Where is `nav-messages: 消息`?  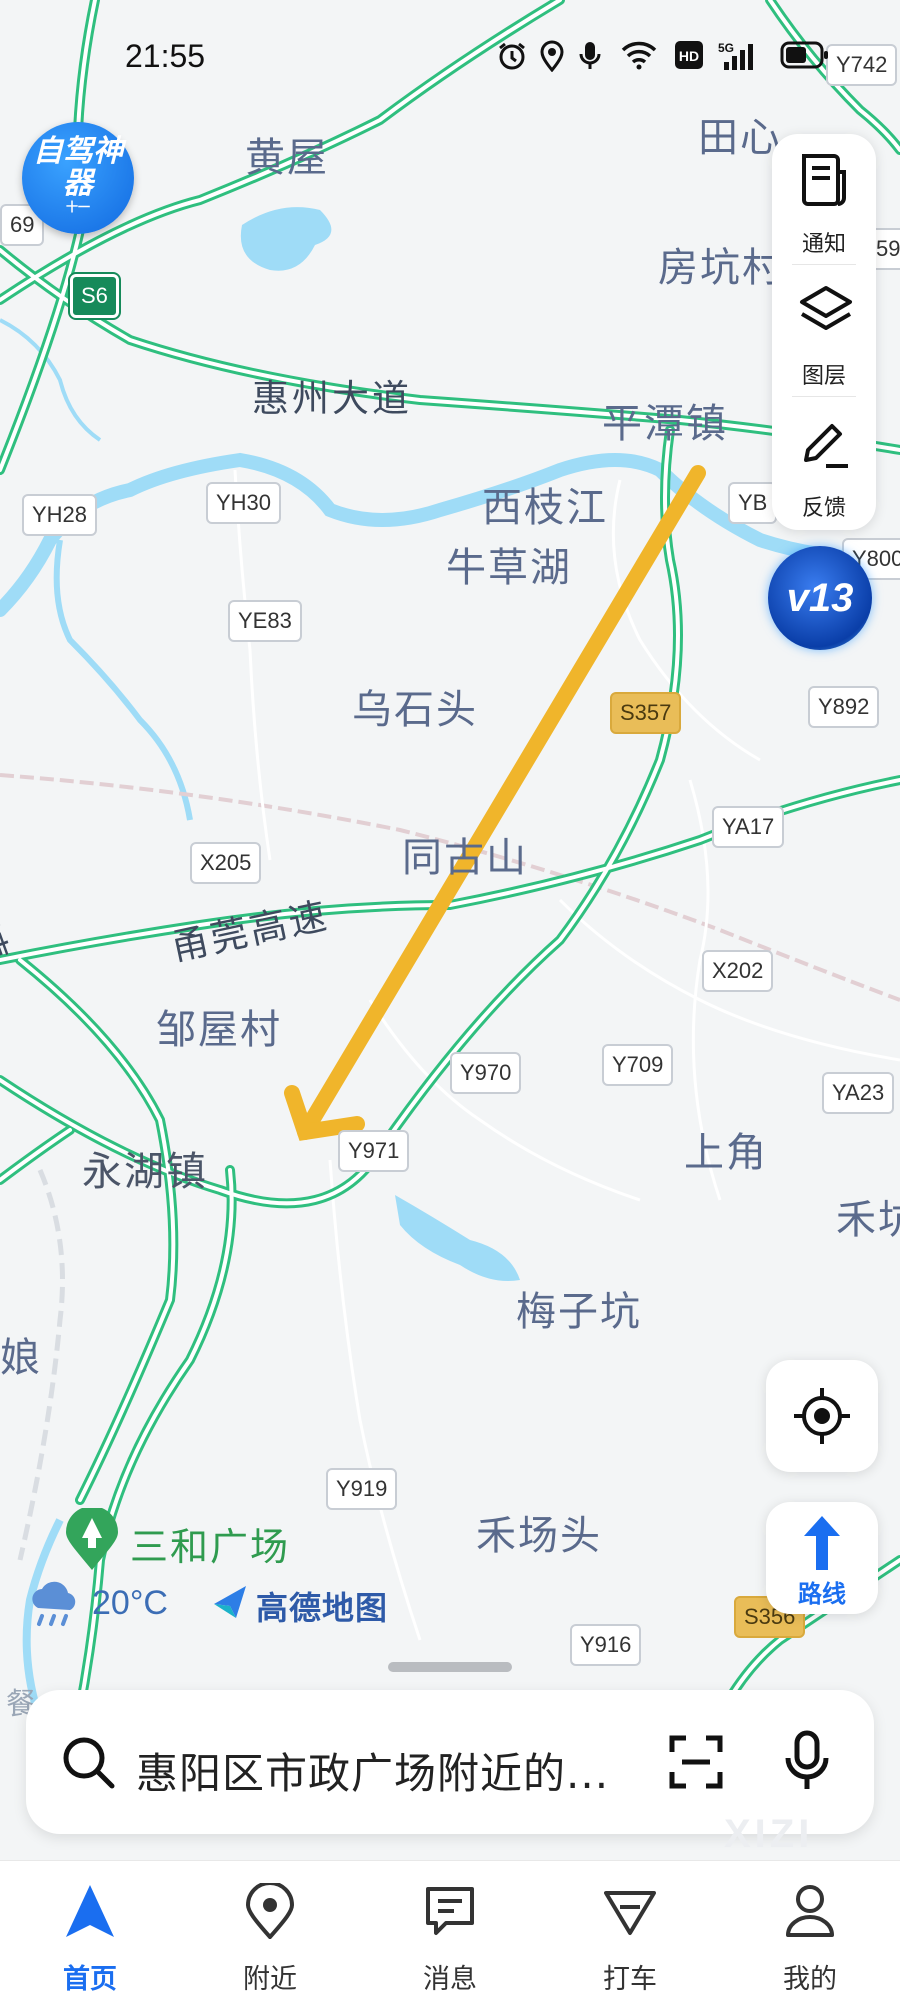 nav-messages: 消息 is located at coordinates (450, 1931).